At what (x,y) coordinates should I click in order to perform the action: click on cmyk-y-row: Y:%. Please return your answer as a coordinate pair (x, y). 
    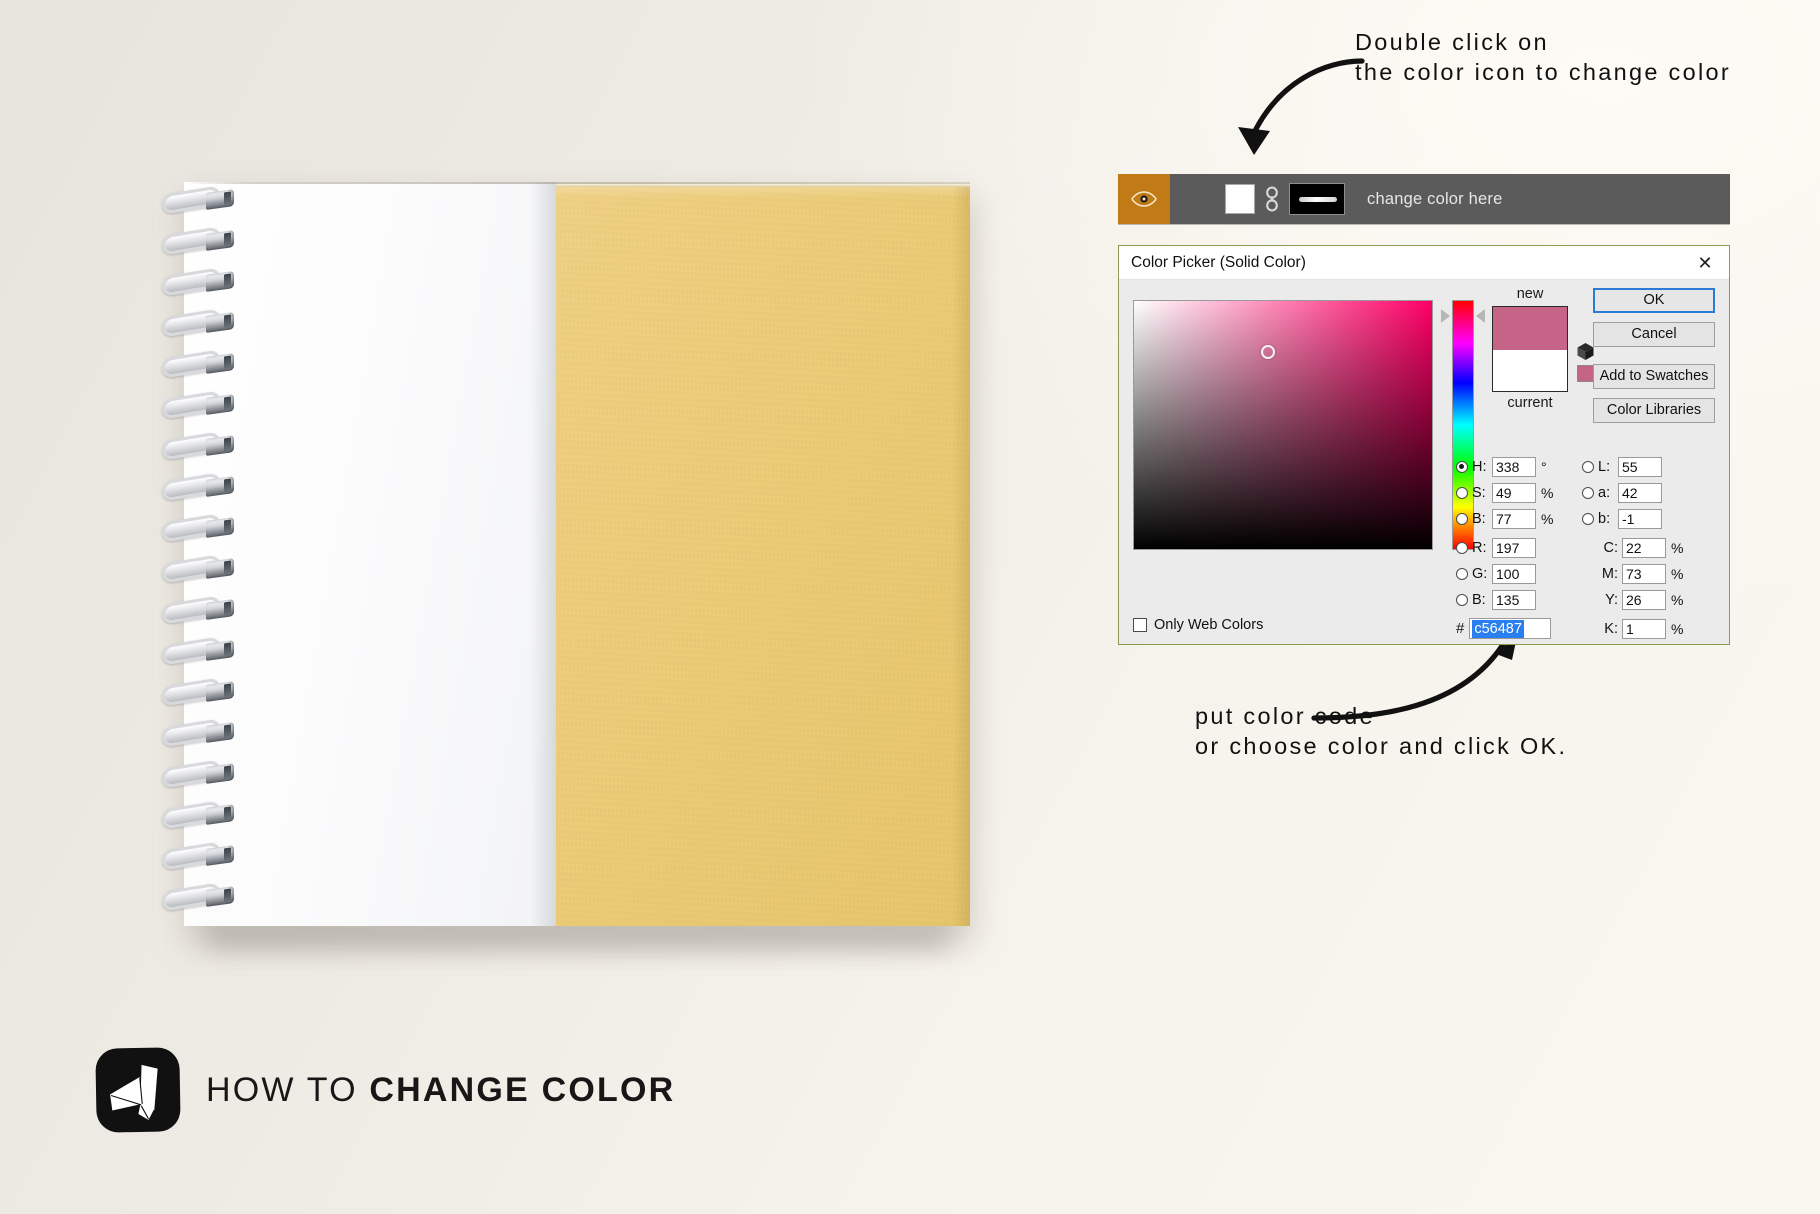
    Looking at the image, I should click on (1650, 599).